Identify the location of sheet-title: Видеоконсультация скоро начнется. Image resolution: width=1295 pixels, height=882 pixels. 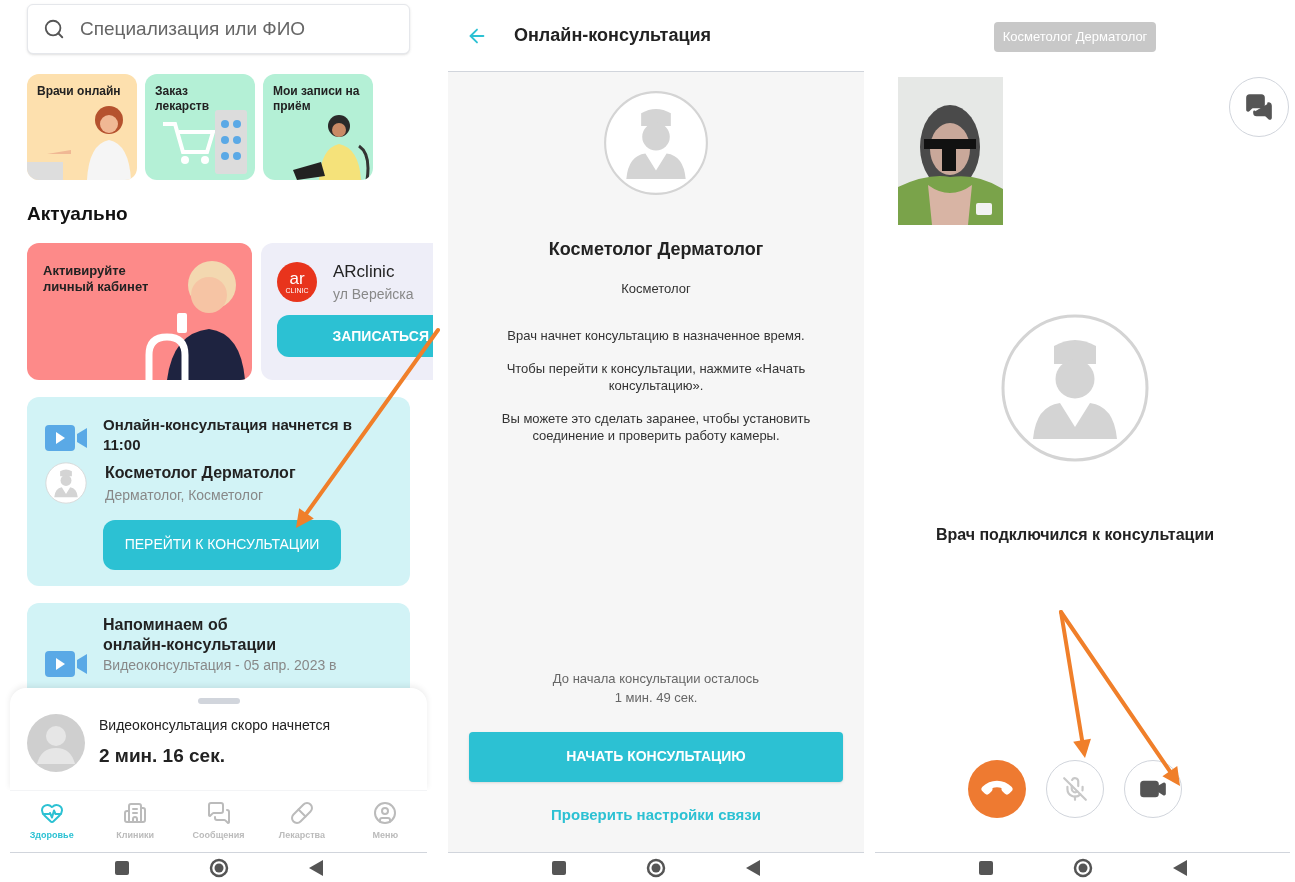
(215, 726).